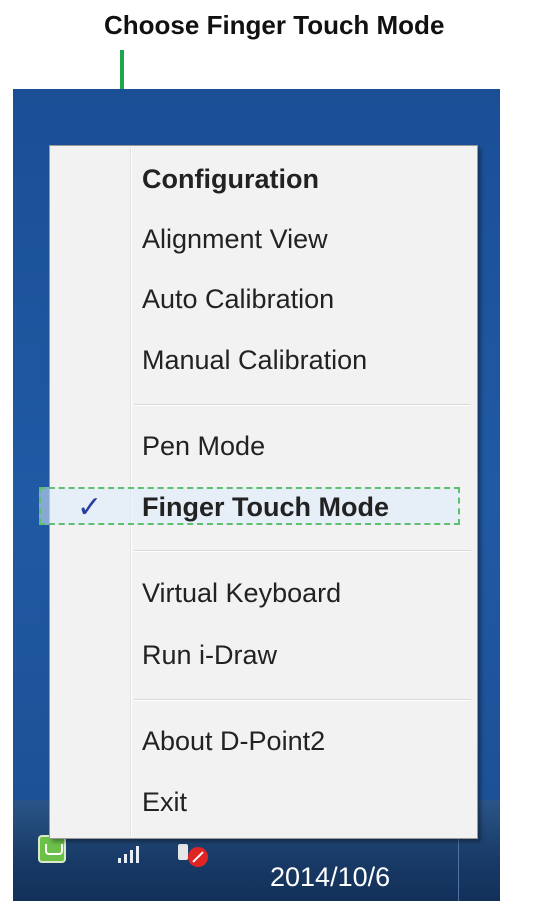 The width and height of the screenshot is (546, 902). Describe the element at coordinates (164, 802) in the screenshot. I see `menu-item-exit: Exit` at that location.